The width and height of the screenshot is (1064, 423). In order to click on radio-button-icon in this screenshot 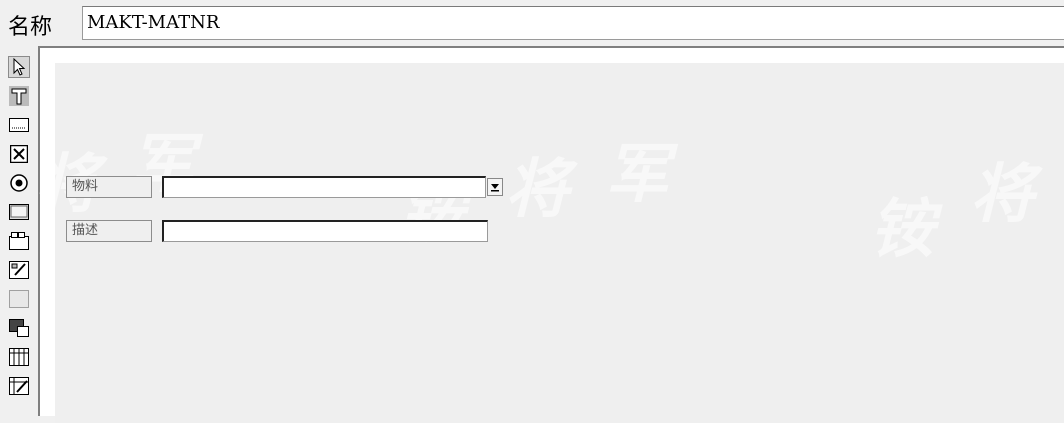, I will do `click(19, 183)`.